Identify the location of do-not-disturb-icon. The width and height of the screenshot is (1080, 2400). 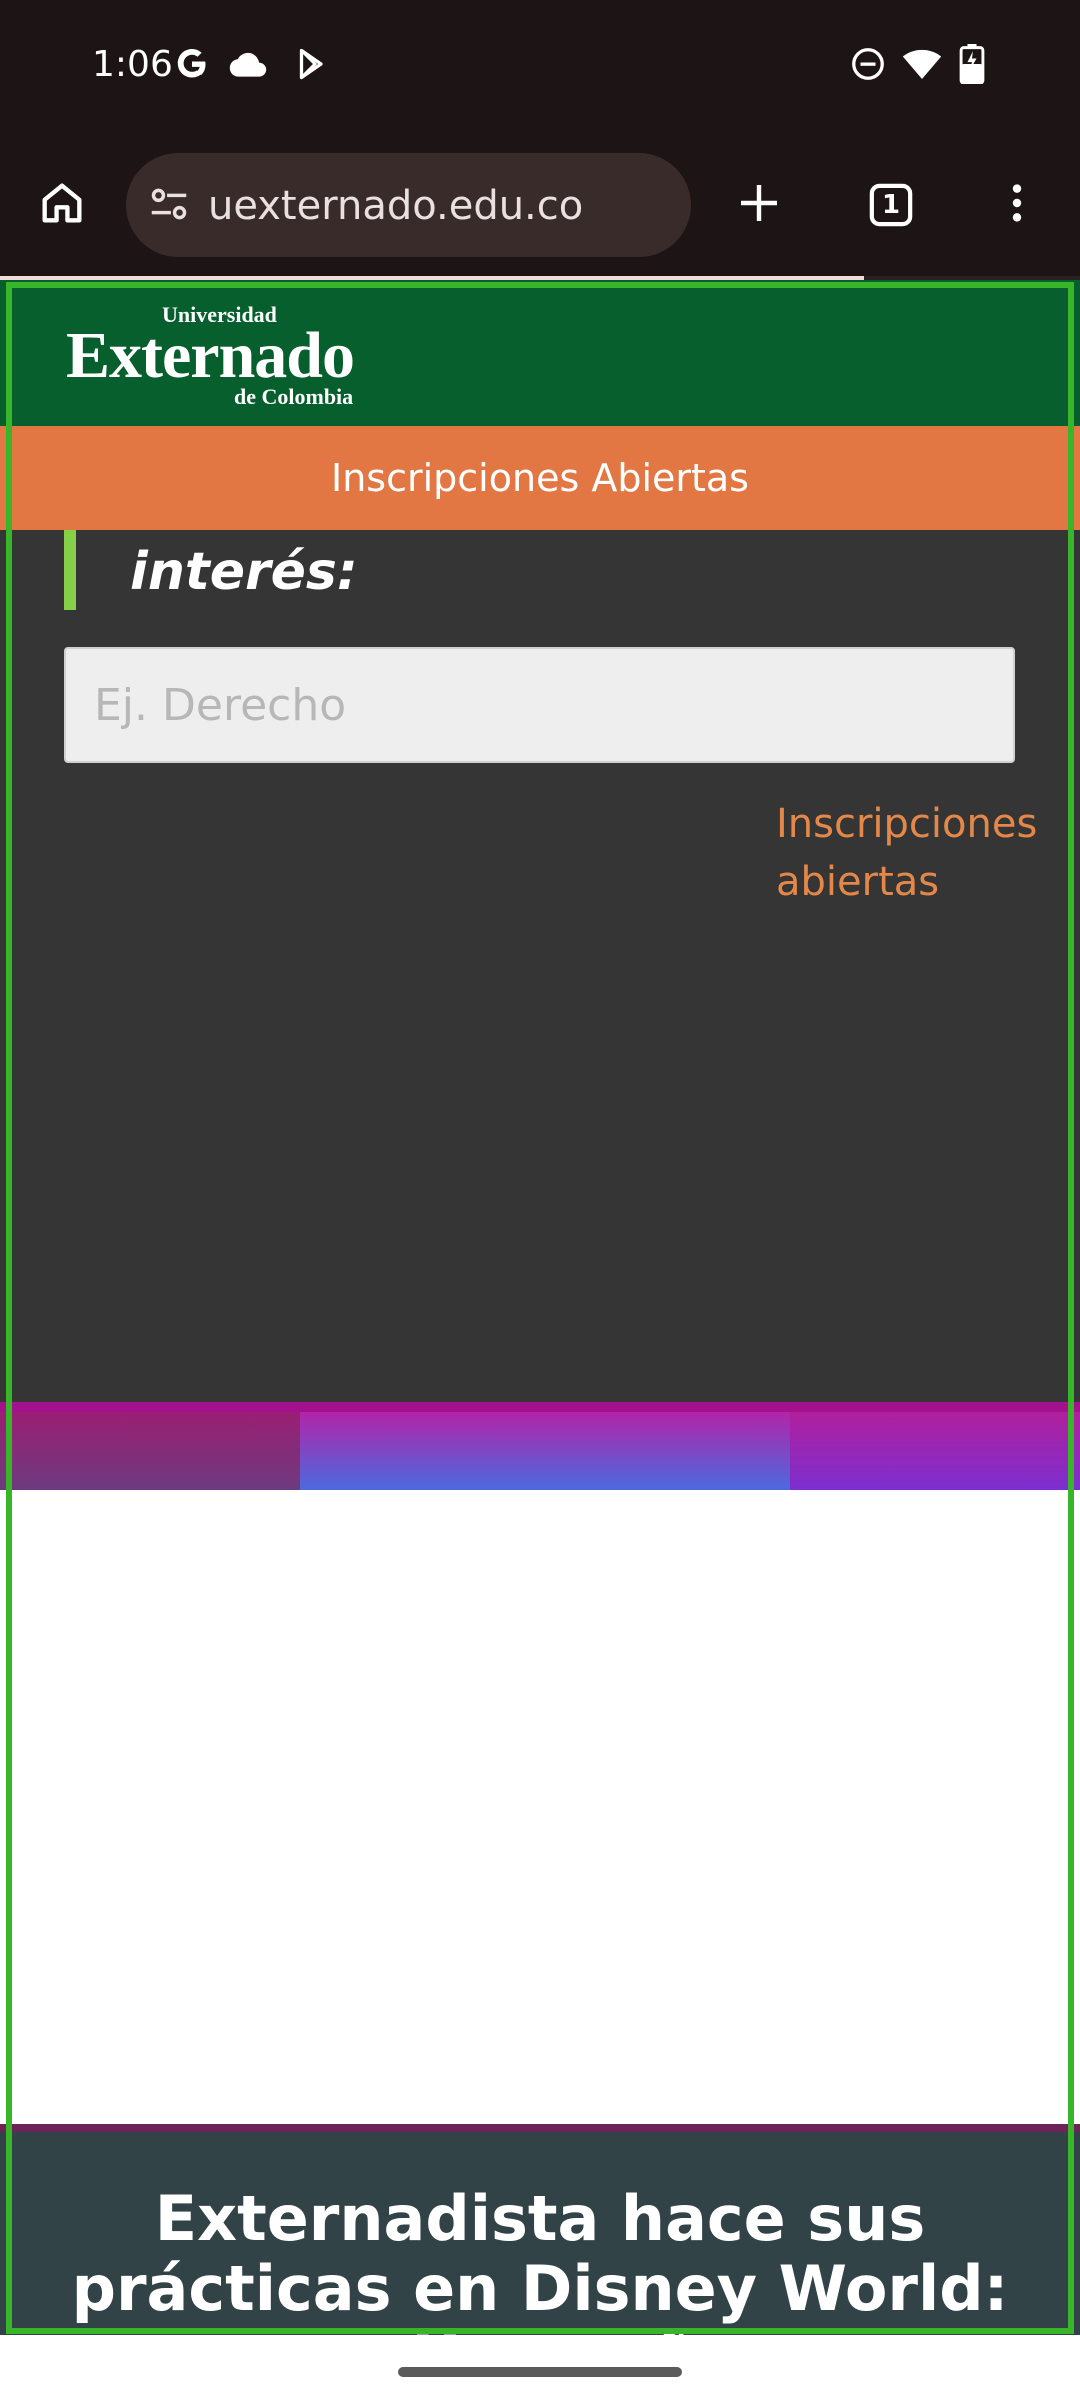
(868, 64).